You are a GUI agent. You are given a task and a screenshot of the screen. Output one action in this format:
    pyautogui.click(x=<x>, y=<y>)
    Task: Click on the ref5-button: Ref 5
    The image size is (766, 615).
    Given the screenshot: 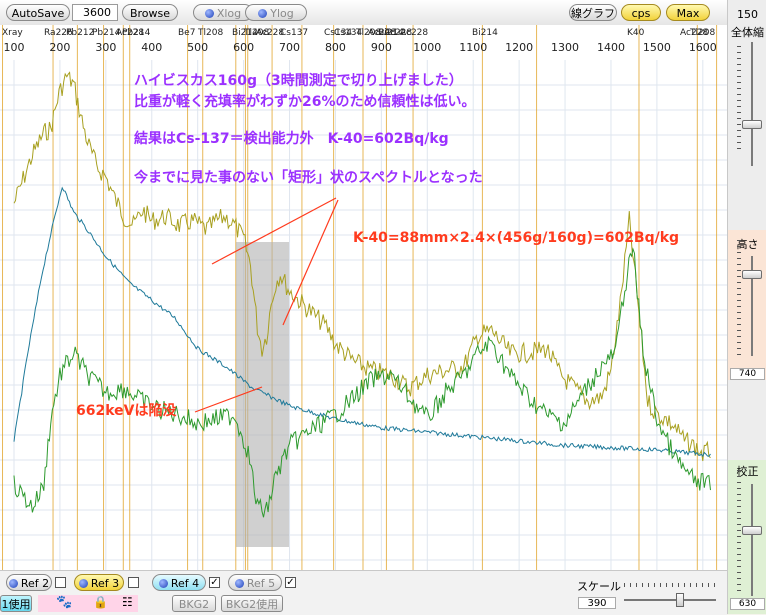 What is the action you would take?
    pyautogui.click(x=255, y=582)
    